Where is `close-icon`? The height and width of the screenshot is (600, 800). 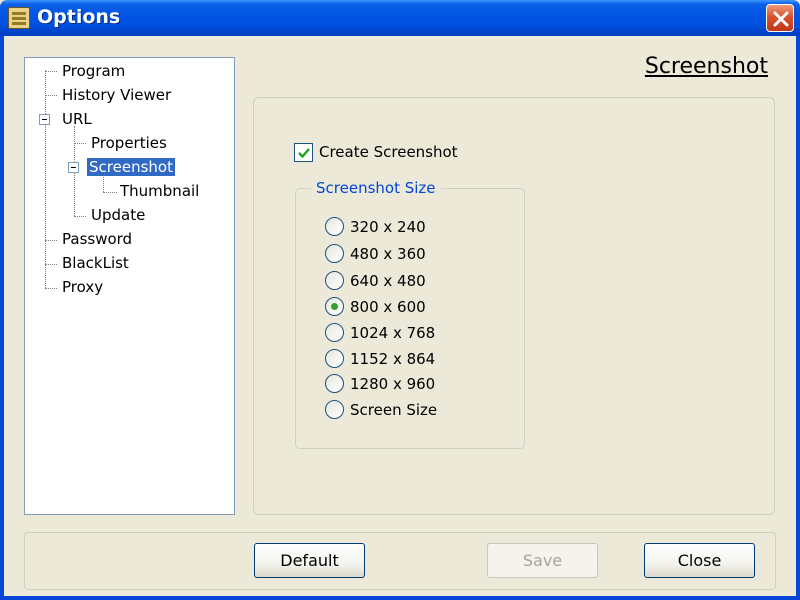 close-icon is located at coordinates (781, 19).